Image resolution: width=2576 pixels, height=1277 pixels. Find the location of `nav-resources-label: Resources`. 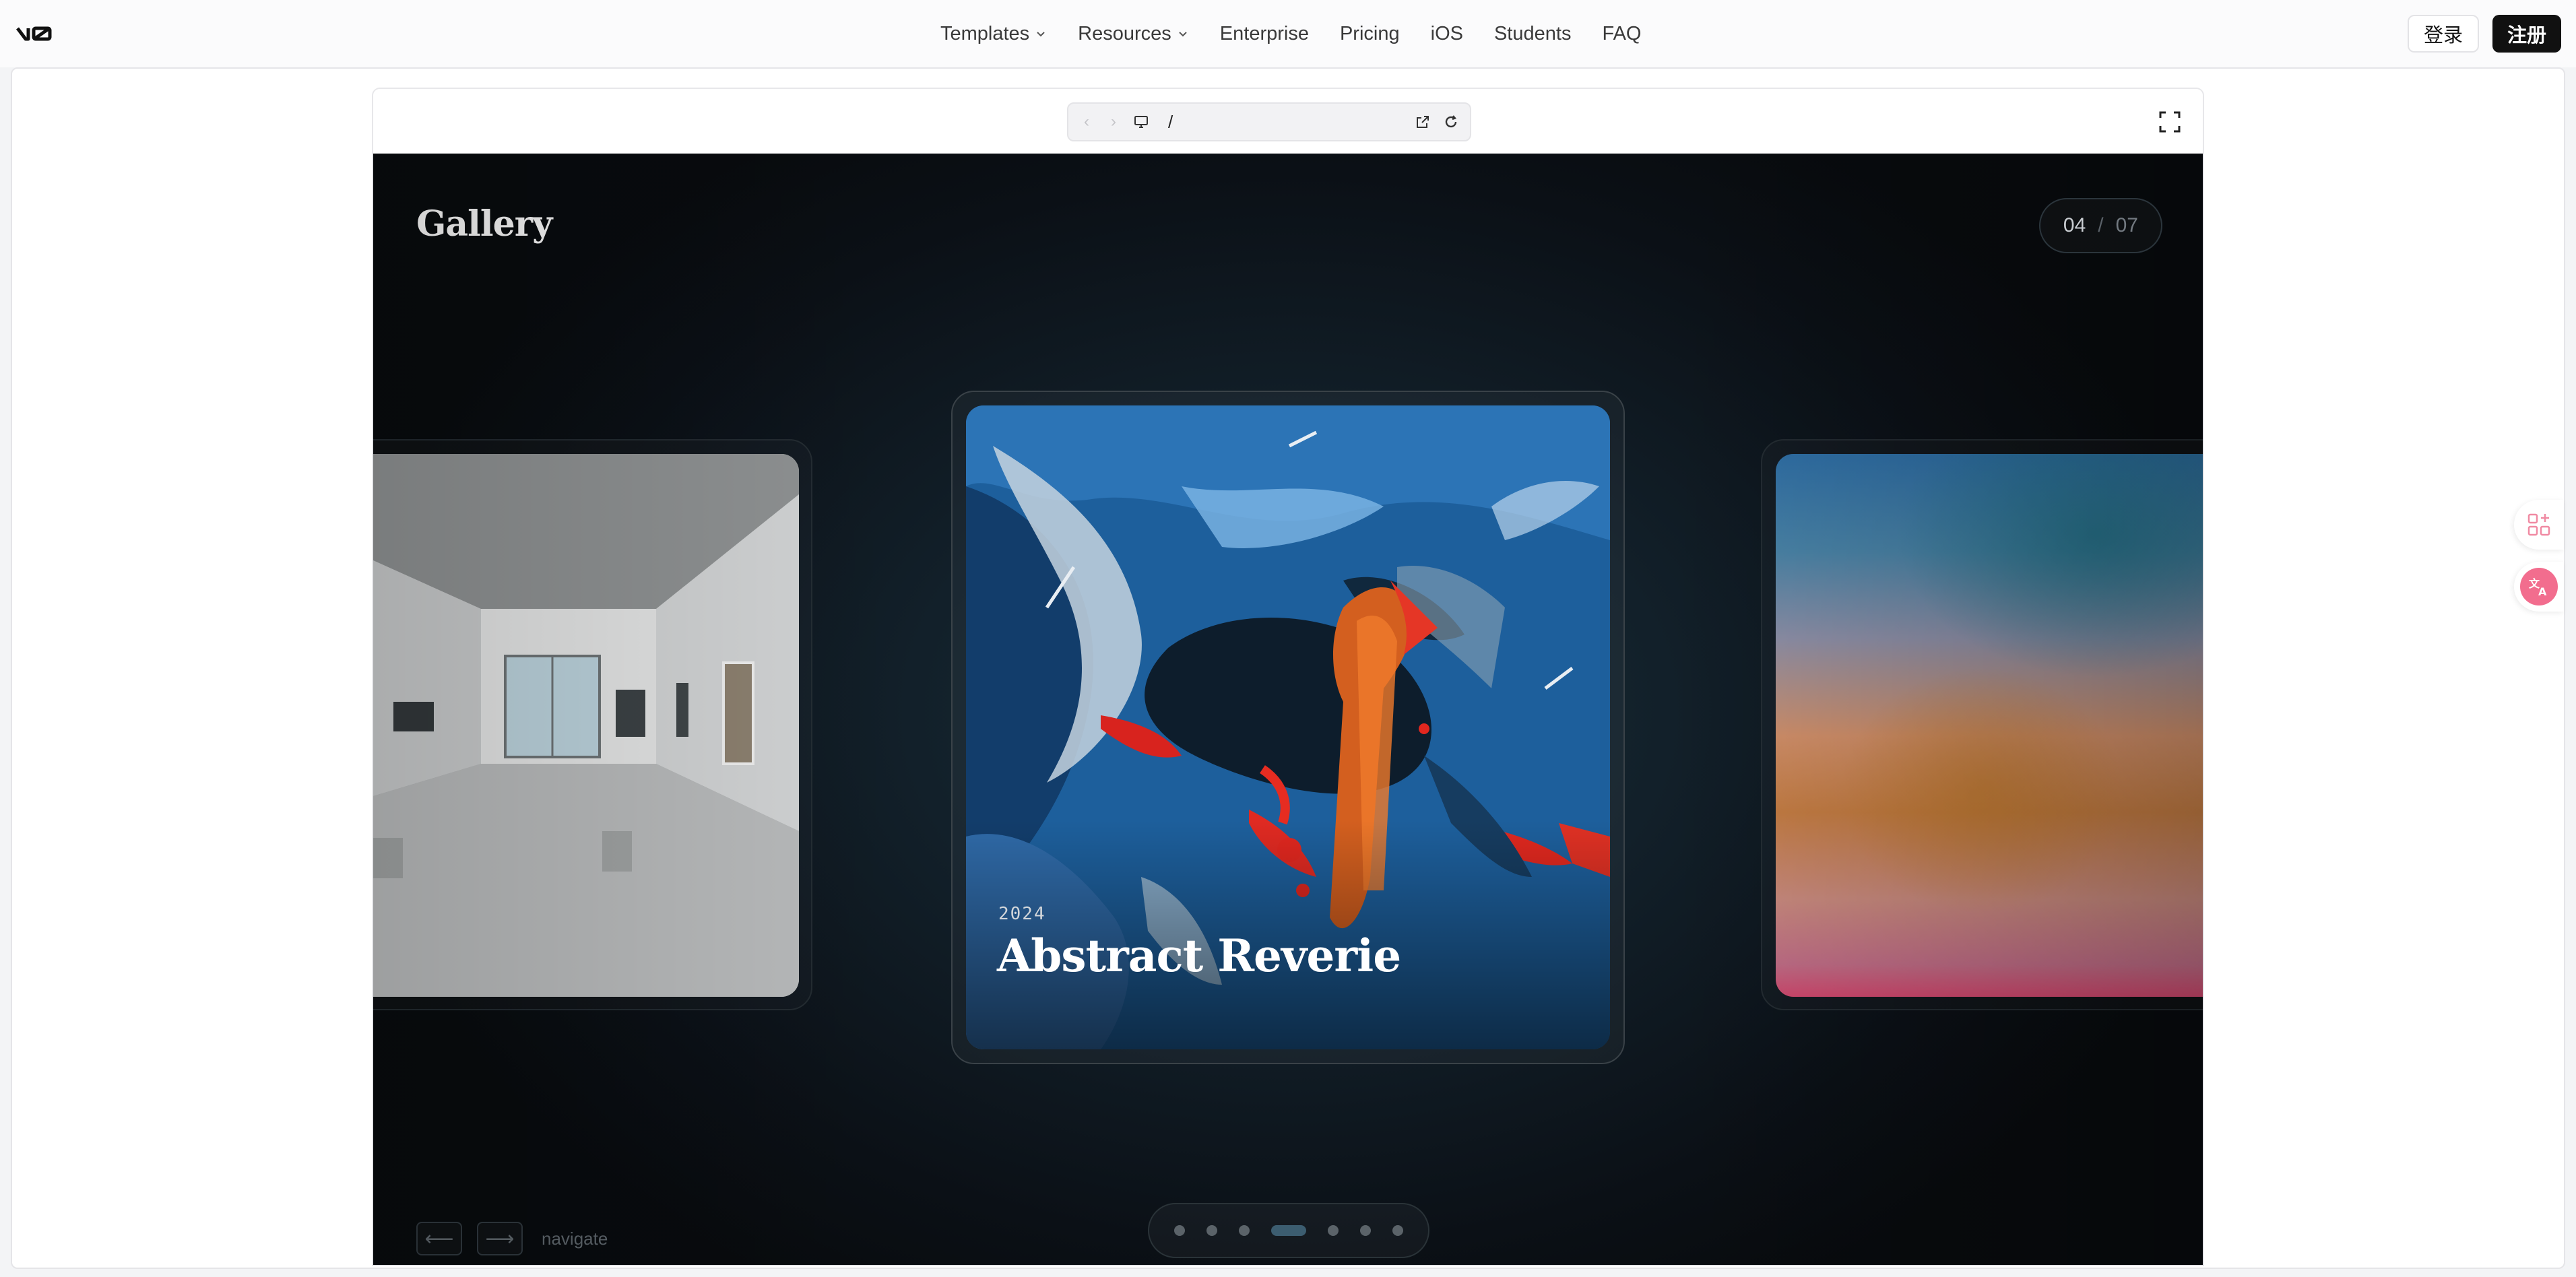

nav-resources-label: Resources is located at coordinates (1124, 33).